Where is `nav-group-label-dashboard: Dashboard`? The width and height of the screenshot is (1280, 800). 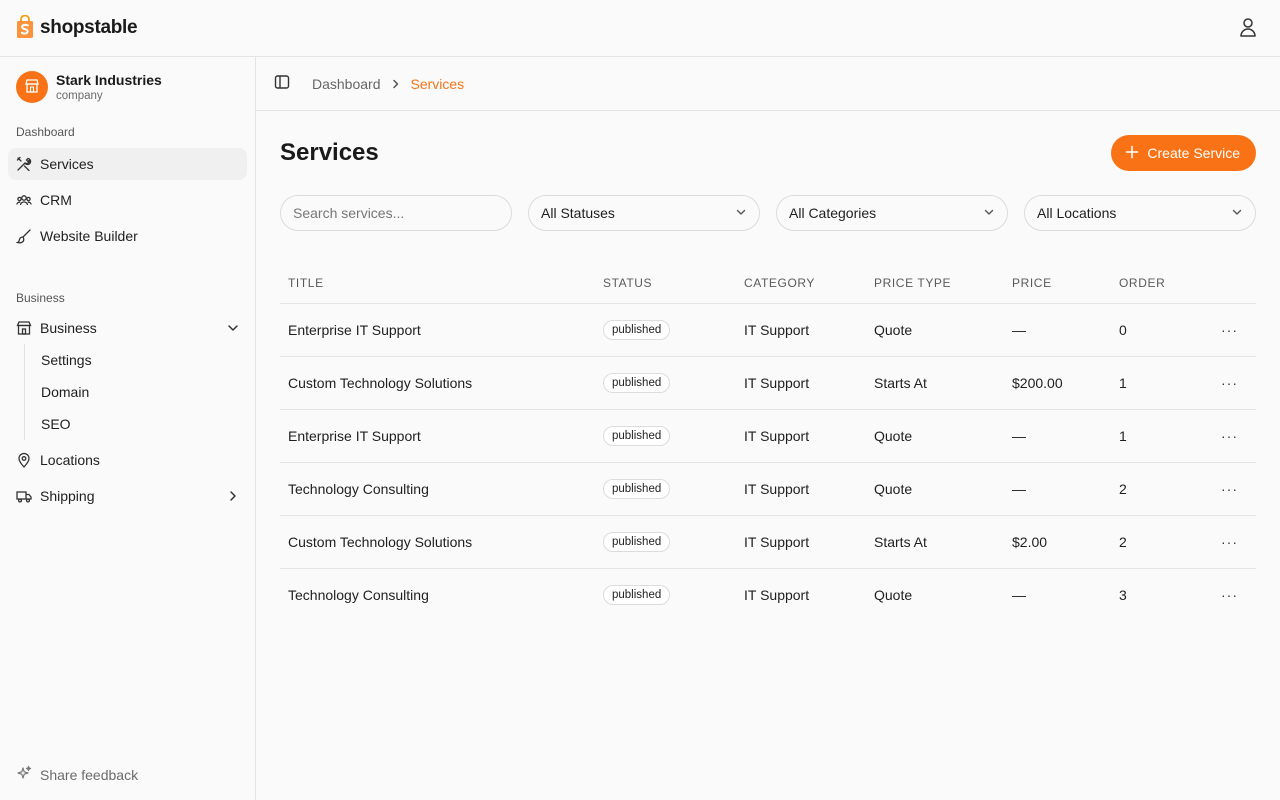 nav-group-label-dashboard: Dashboard is located at coordinates (45, 132).